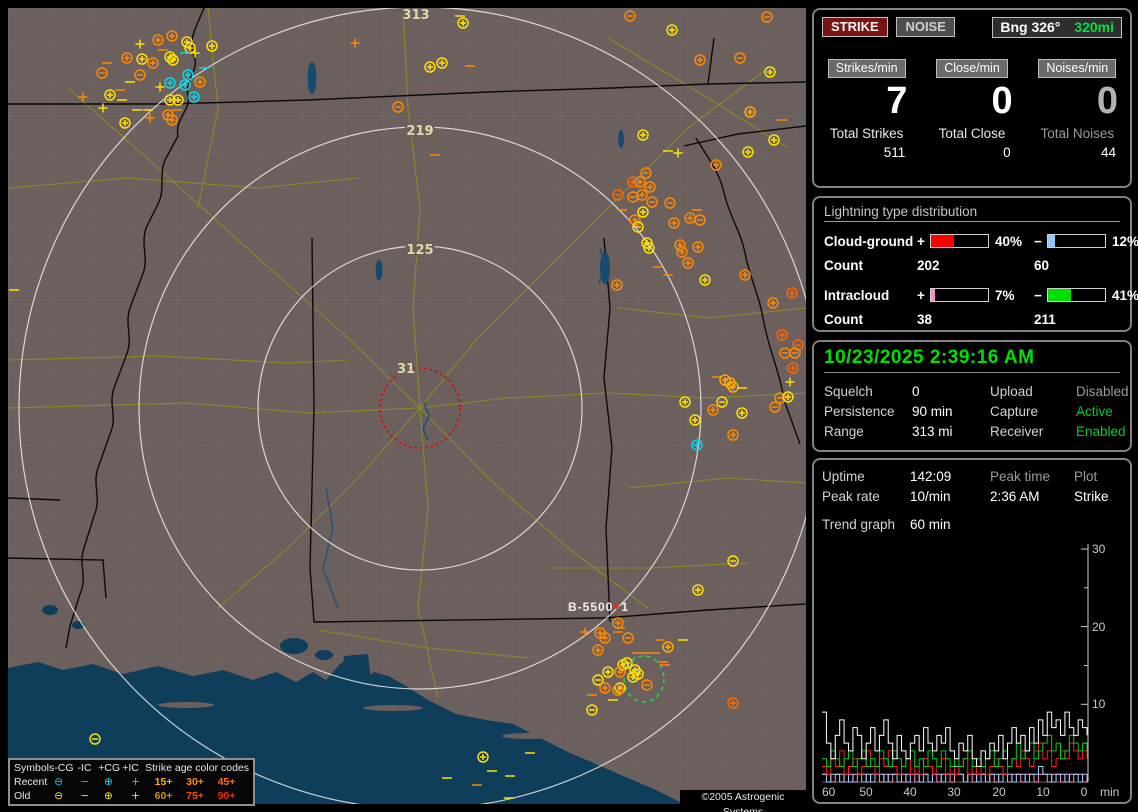  I want to click on squelch-value: 0, so click(916, 391).